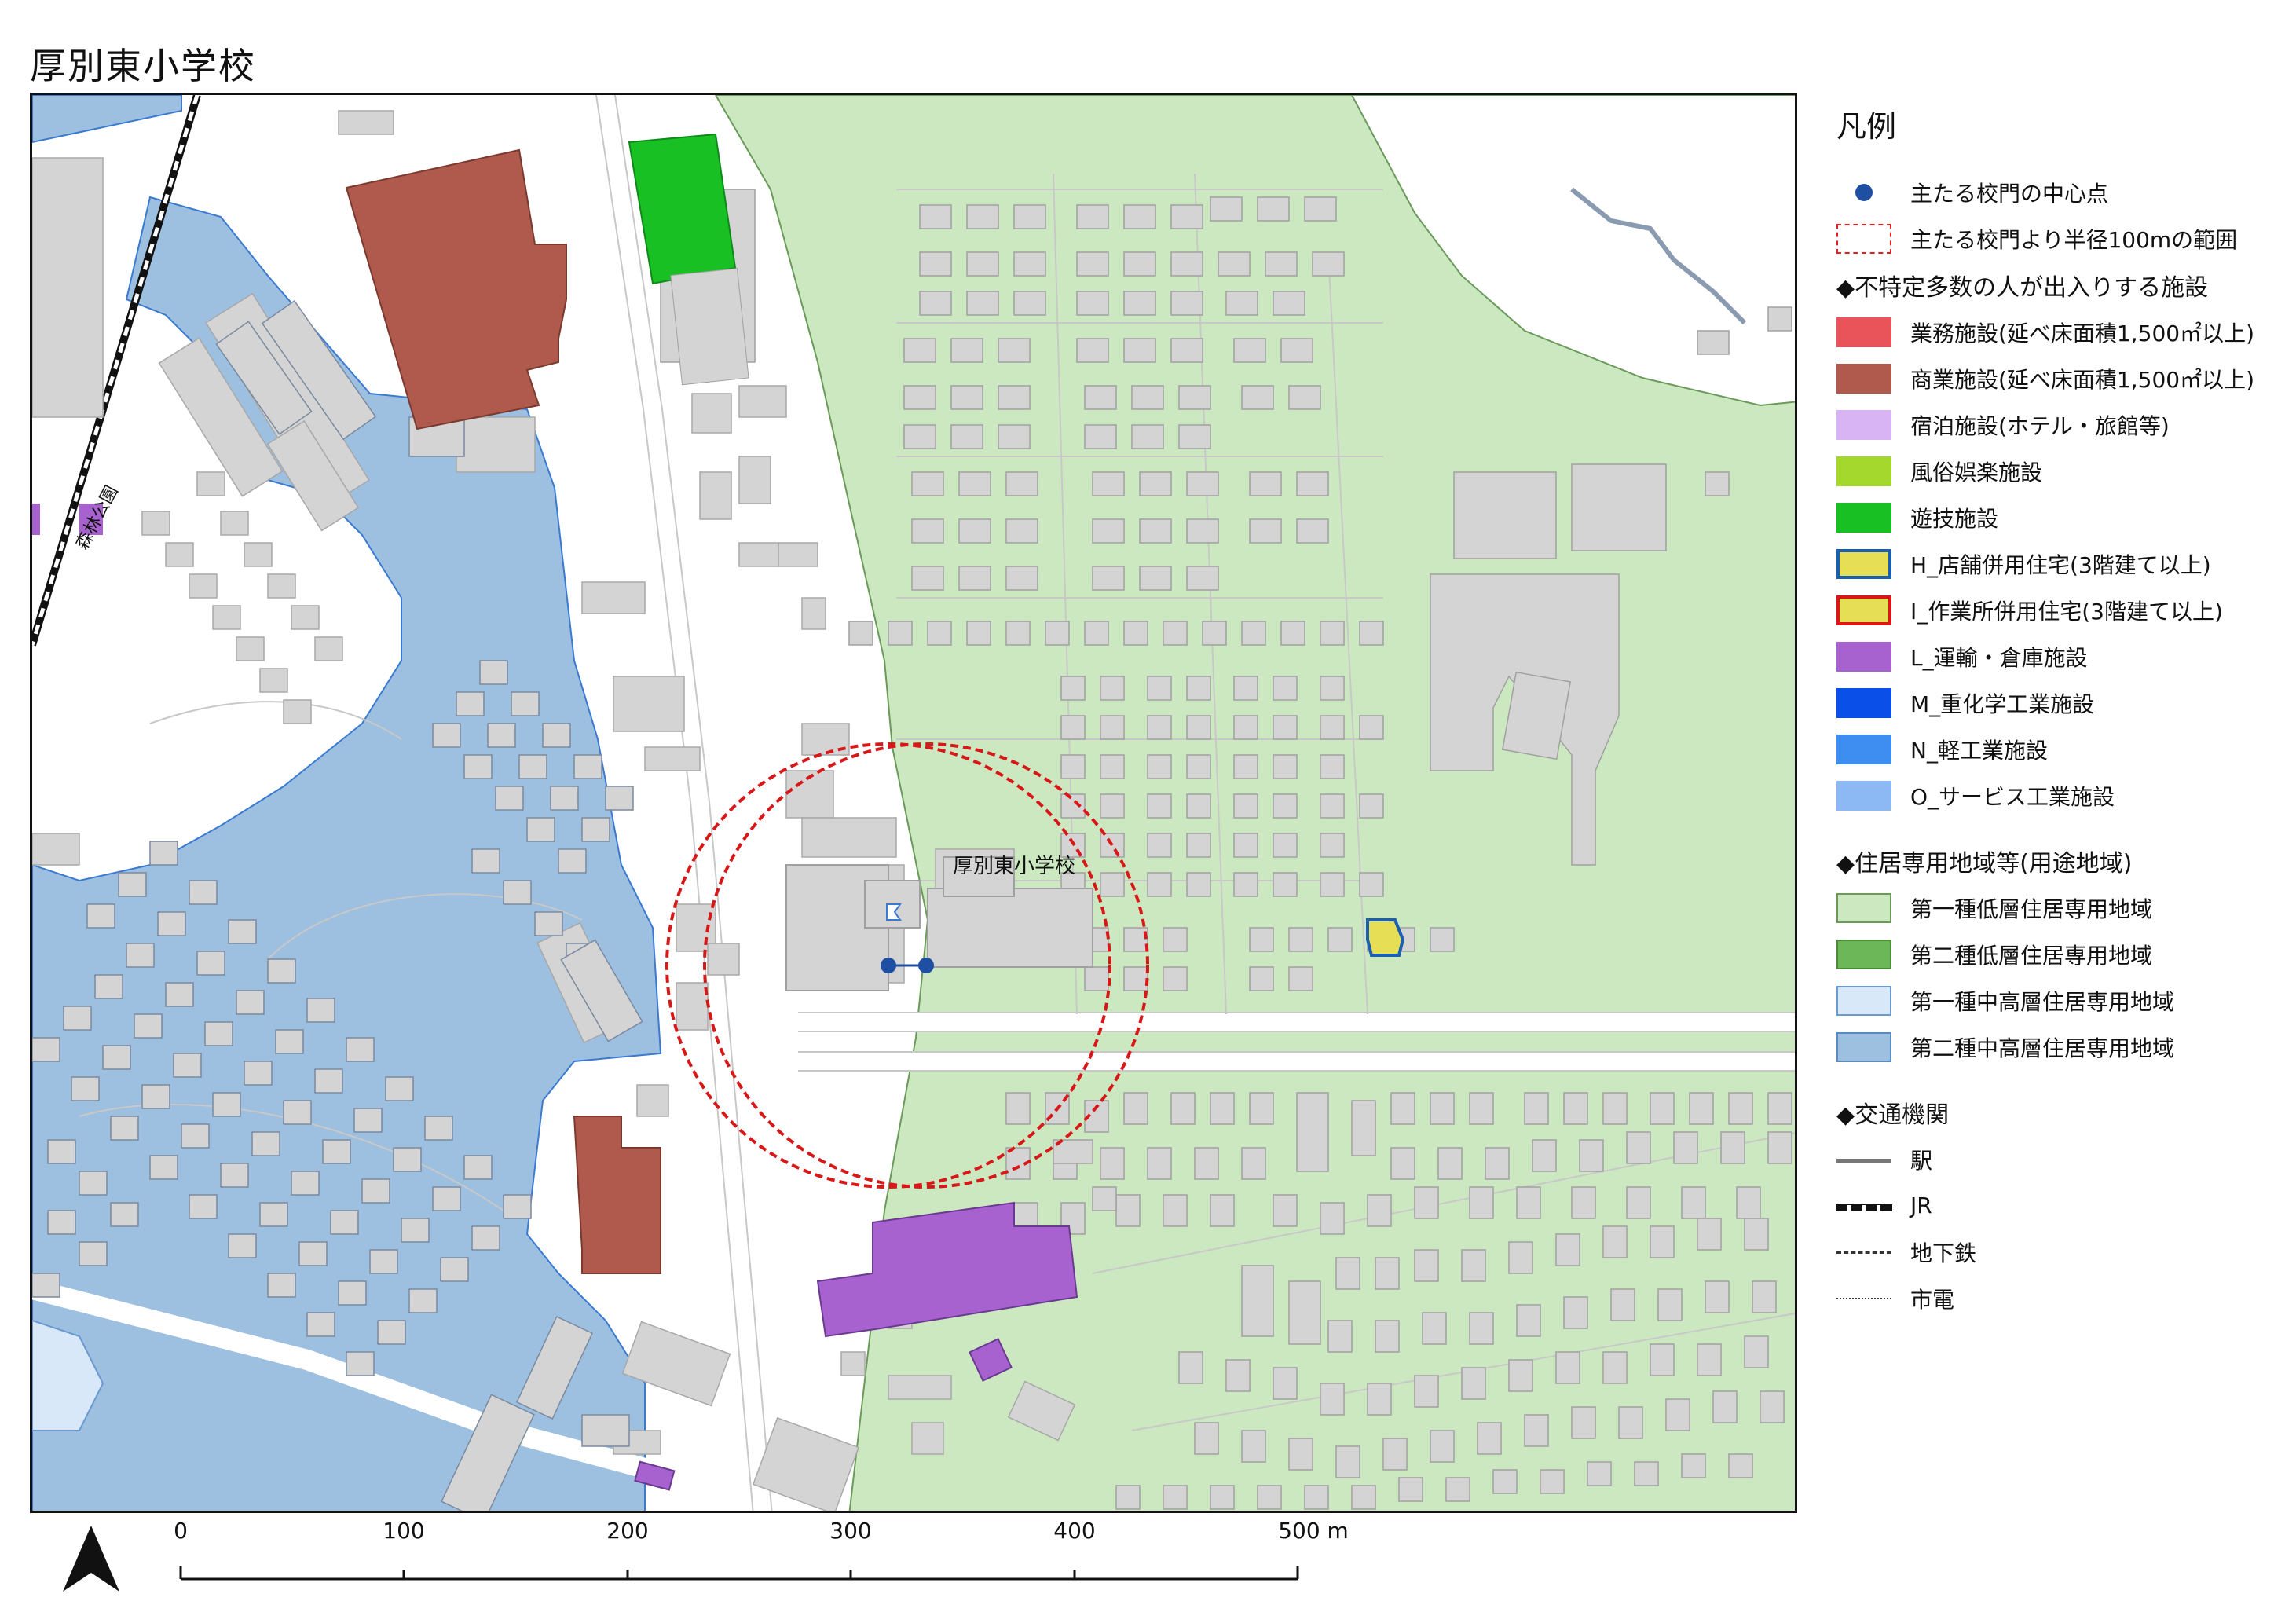 The height and width of the screenshot is (1623, 2296). I want to click on legend-label: H_店舗併用住宅(3階建て以上), so click(2060, 564).